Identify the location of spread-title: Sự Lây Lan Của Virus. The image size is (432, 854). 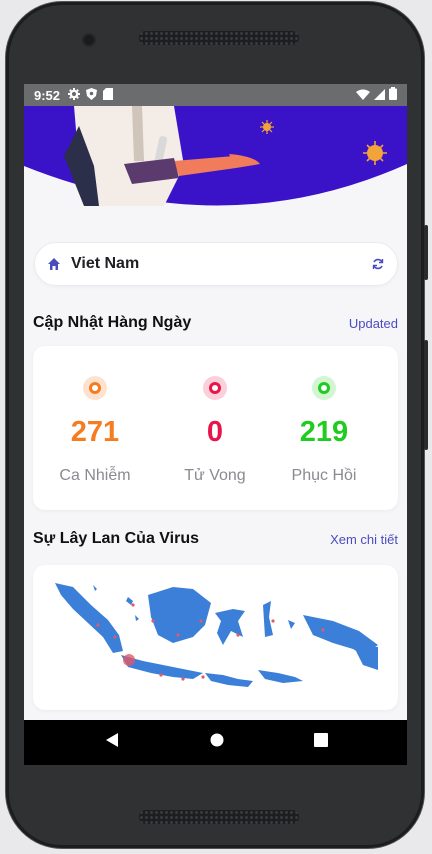
(116, 538).